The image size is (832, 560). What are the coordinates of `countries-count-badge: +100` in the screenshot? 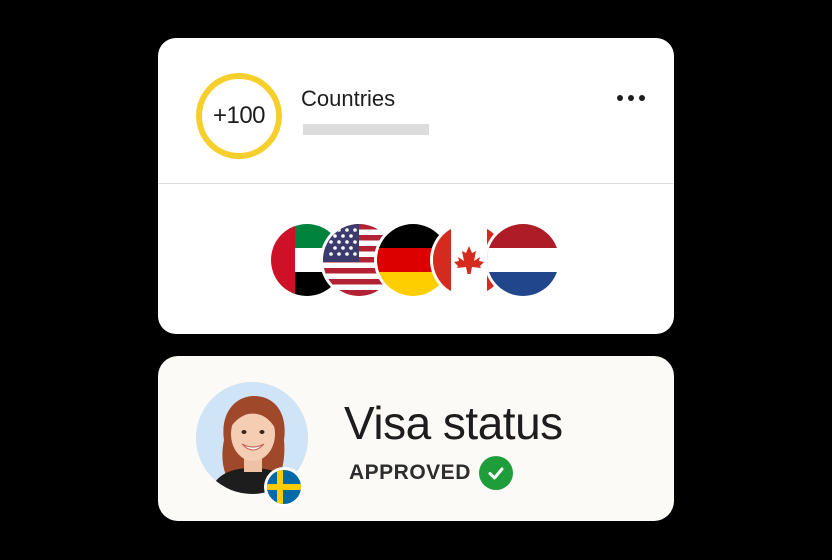 It's located at (239, 116).